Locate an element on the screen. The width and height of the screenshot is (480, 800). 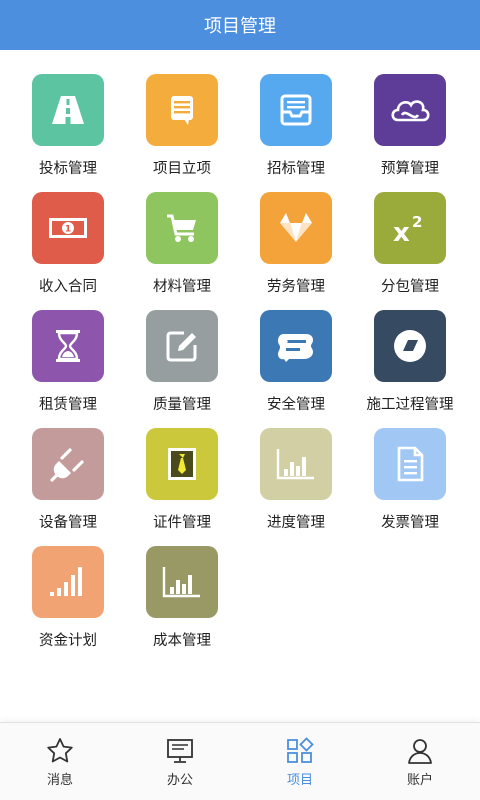
fox-icon is located at coordinates (296, 228).